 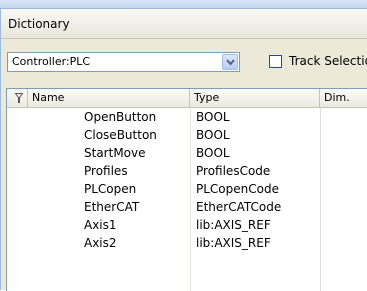 I want to click on controller-select: Controller:PLC, so click(x=123, y=62).